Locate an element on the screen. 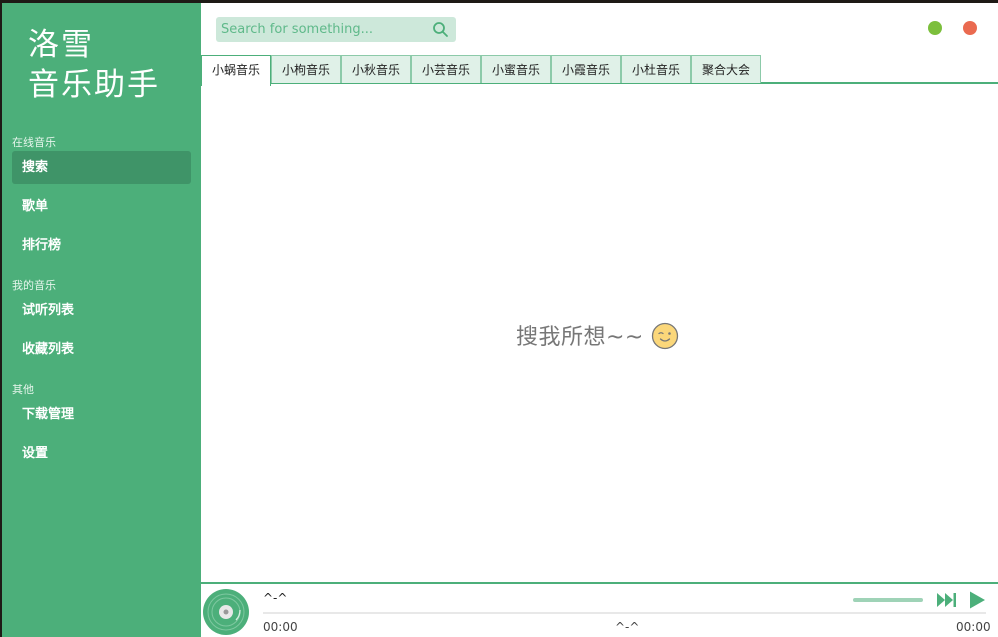 The image size is (998, 637). player-bar: ^-^ 00:00 ^-^ 00:00 is located at coordinates (599, 609).